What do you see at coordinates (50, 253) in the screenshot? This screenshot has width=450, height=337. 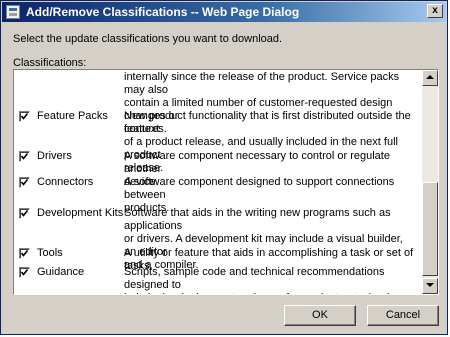 I see `classification-name: Tools` at bounding box center [50, 253].